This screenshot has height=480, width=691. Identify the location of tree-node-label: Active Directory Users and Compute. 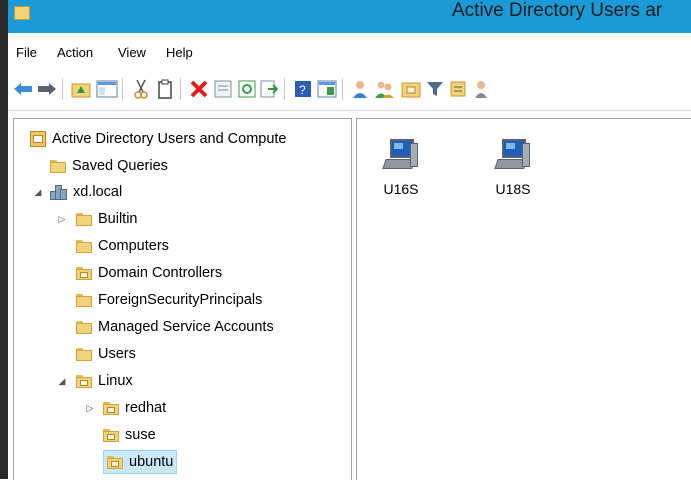
(169, 139).